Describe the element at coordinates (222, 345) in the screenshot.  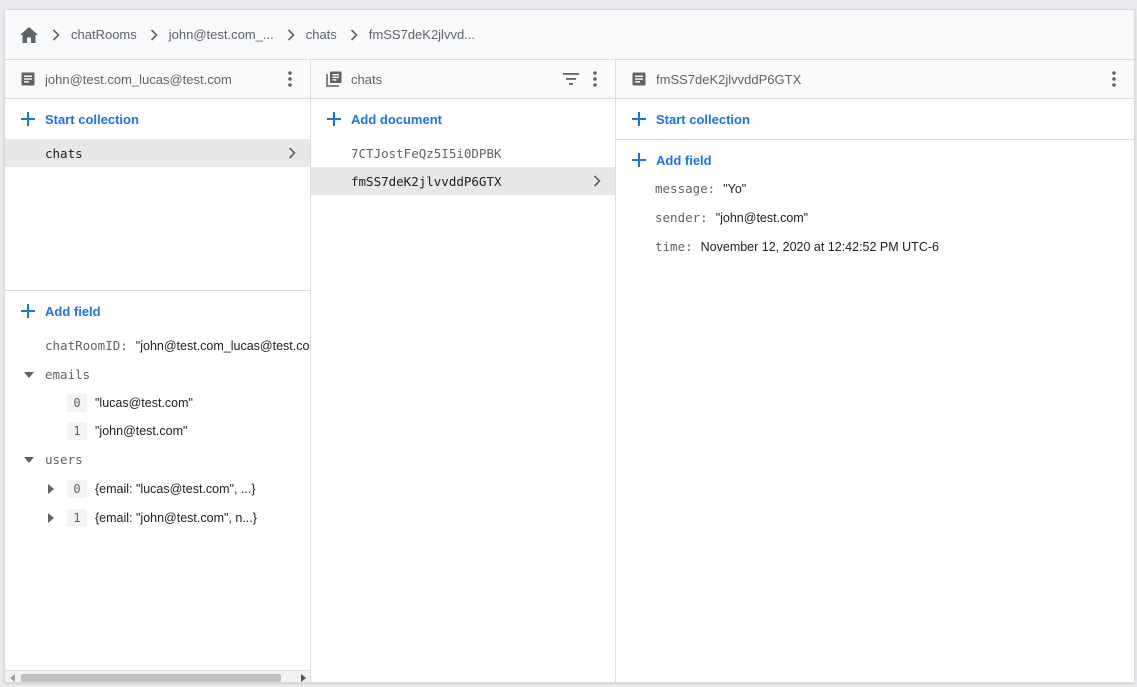
I see `field-value: "john@test.com_lucas@test.co` at that location.